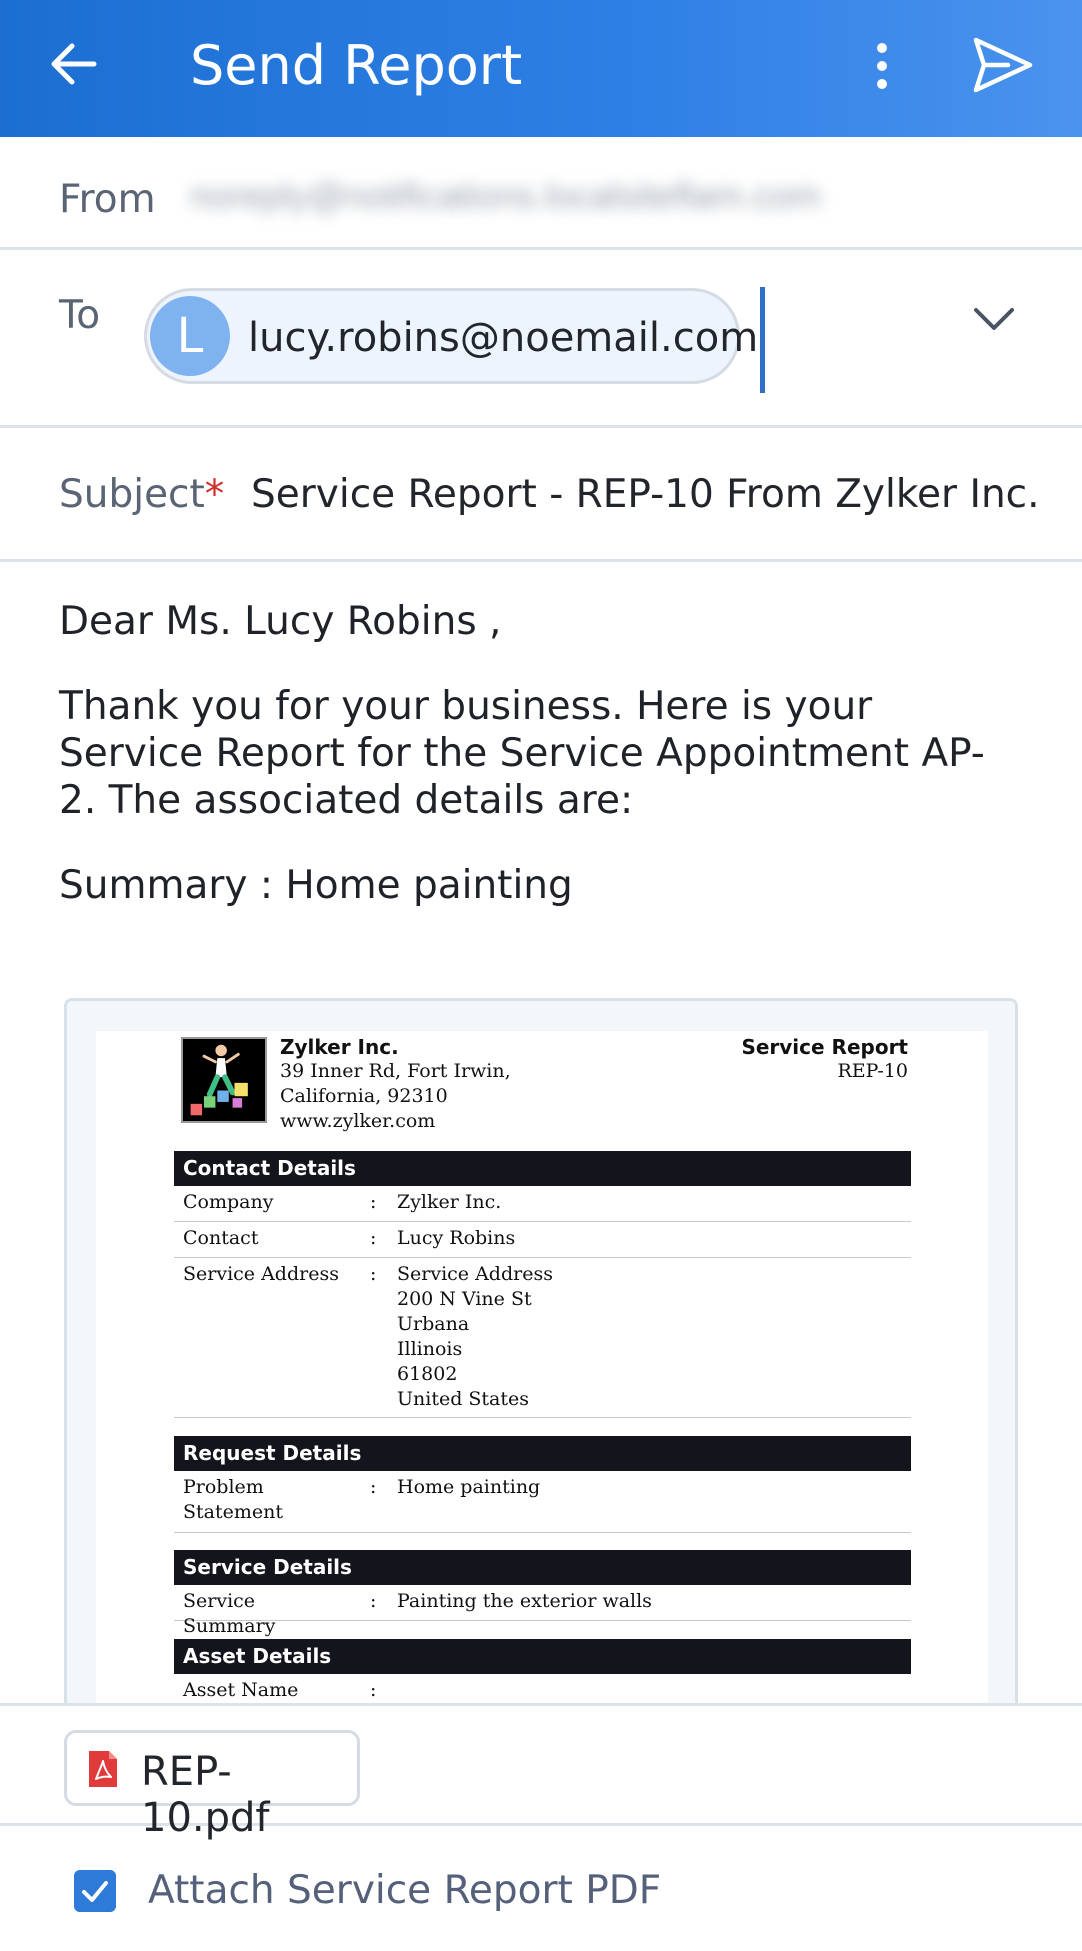  I want to click on report-website: www.zylker.com, so click(358, 1121).